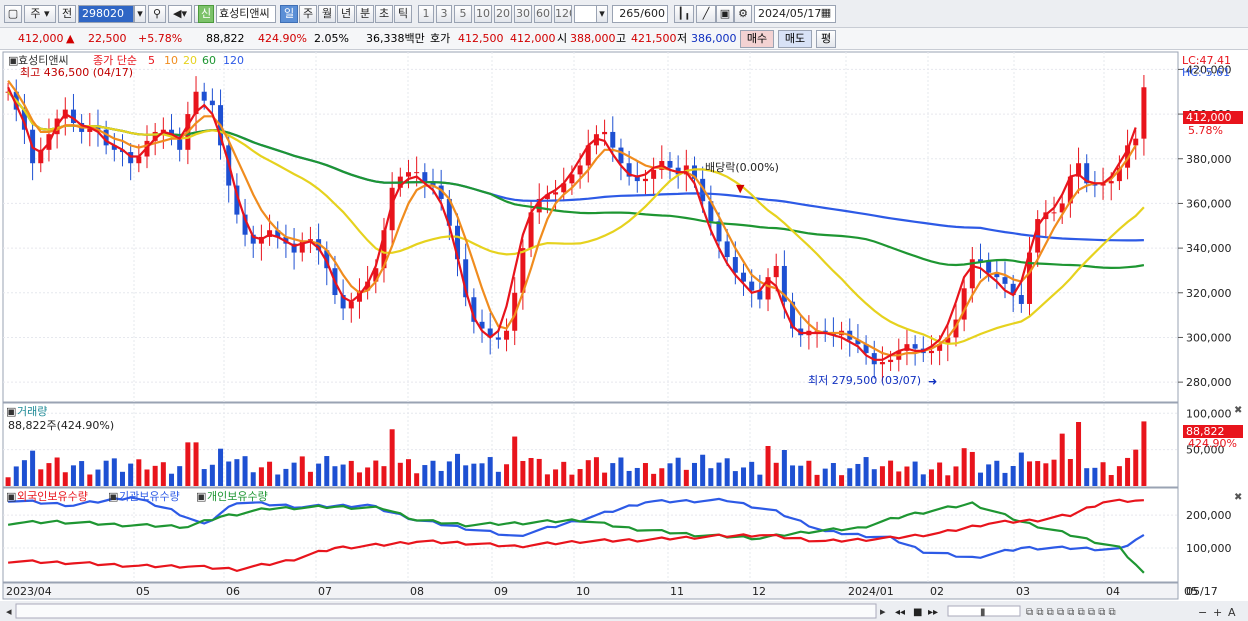  Describe the element at coordinates (1206, 72) in the screenshot. I see `hc-value: HC:-5.61` at that location.